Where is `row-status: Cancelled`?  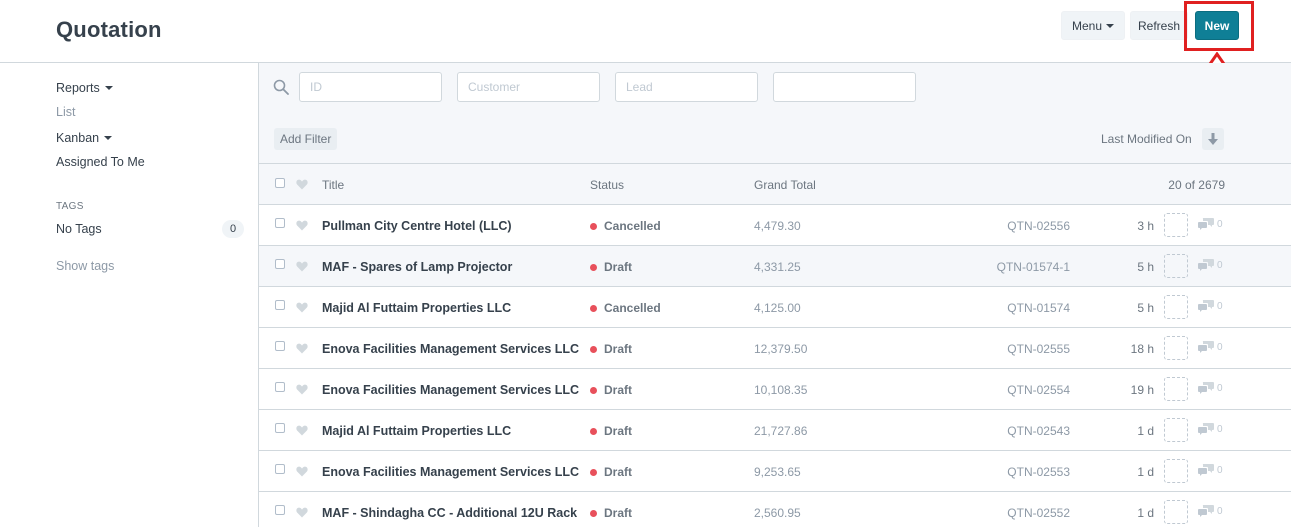 row-status: Cancelled is located at coordinates (625, 308).